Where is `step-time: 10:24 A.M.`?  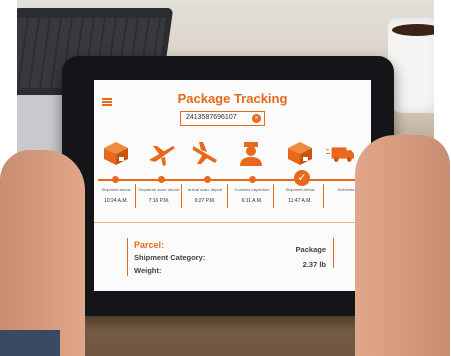
step-time: 10:24 A.M. is located at coordinates (116, 201).